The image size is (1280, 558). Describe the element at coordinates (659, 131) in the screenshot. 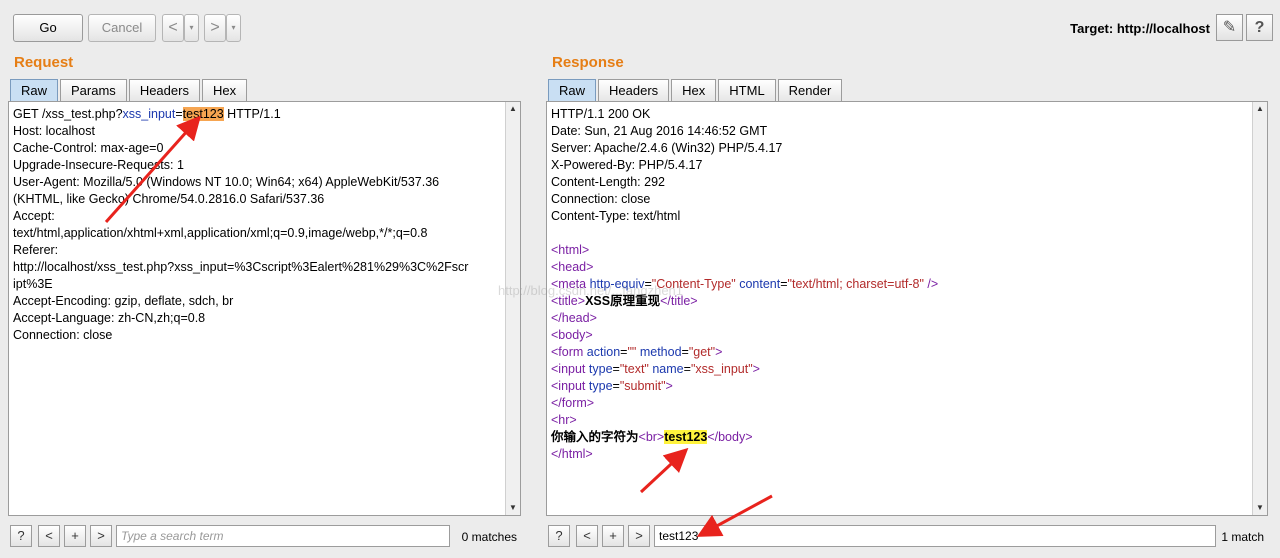

I see `response-header-line: Date: Sun, 21 Aug 2016 14:46:52 GMT` at that location.